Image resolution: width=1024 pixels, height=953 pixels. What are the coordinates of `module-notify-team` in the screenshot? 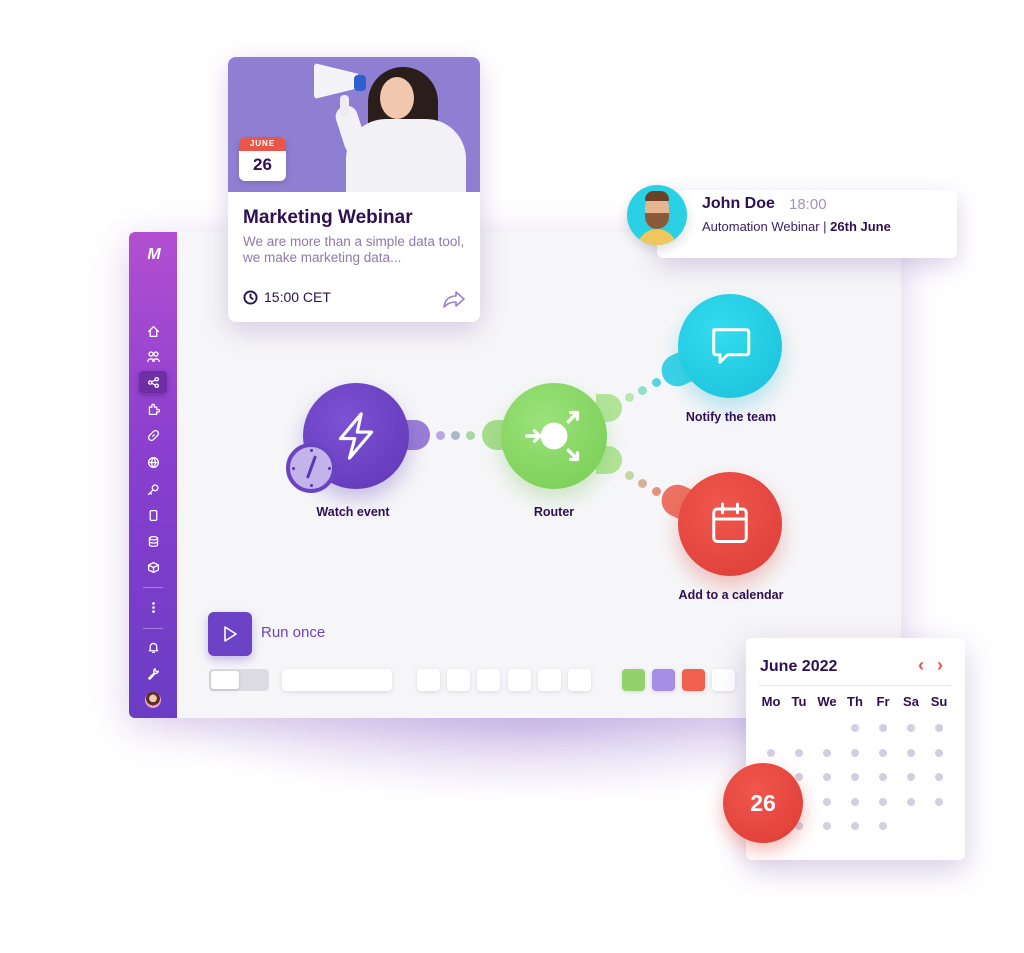 It's located at (730, 346).